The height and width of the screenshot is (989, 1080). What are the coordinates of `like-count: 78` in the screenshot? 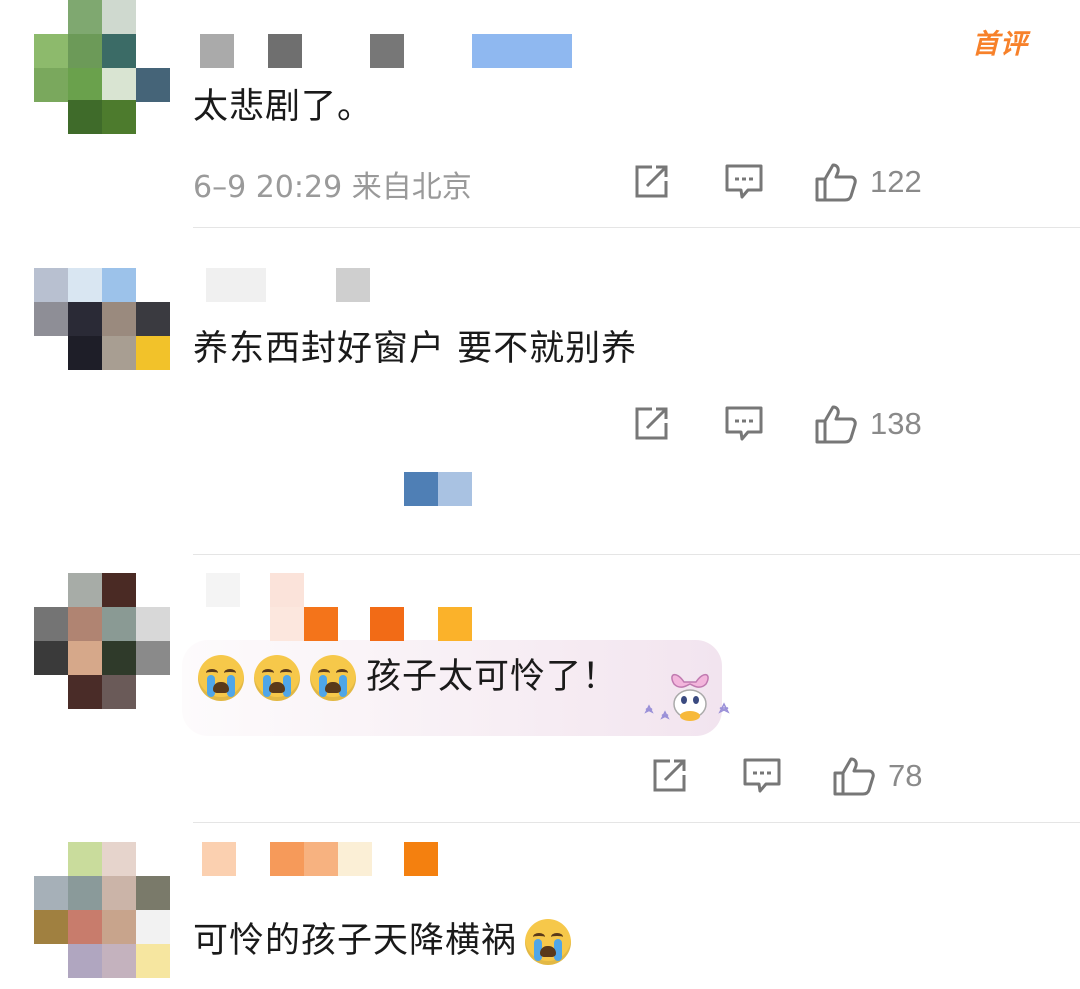 It's located at (905, 775).